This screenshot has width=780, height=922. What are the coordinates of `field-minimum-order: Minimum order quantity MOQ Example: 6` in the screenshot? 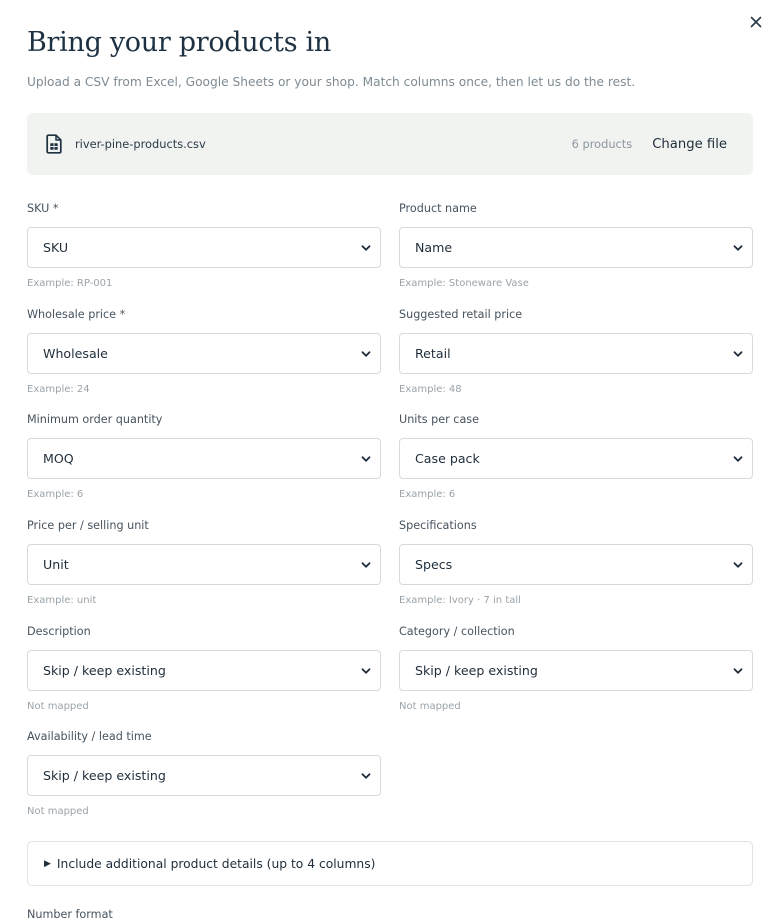 It's located at (204, 456).